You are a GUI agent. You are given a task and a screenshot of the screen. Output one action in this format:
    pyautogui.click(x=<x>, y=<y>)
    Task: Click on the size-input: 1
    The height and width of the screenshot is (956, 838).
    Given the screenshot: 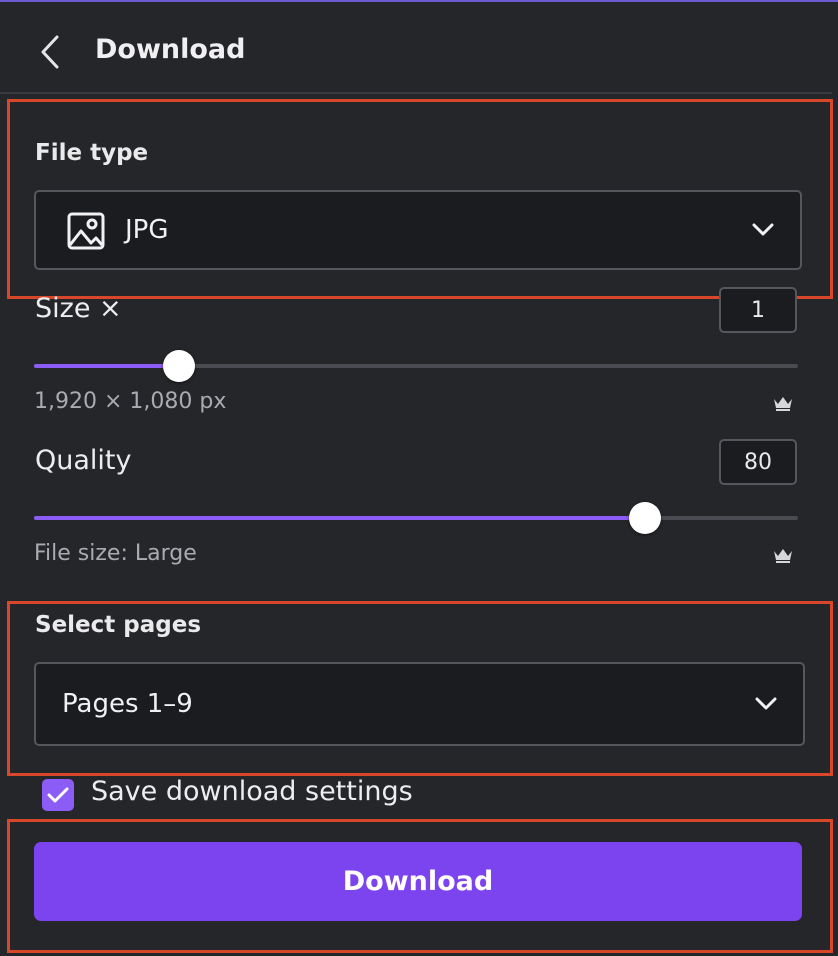 What is the action you would take?
    pyautogui.click(x=758, y=310)
    